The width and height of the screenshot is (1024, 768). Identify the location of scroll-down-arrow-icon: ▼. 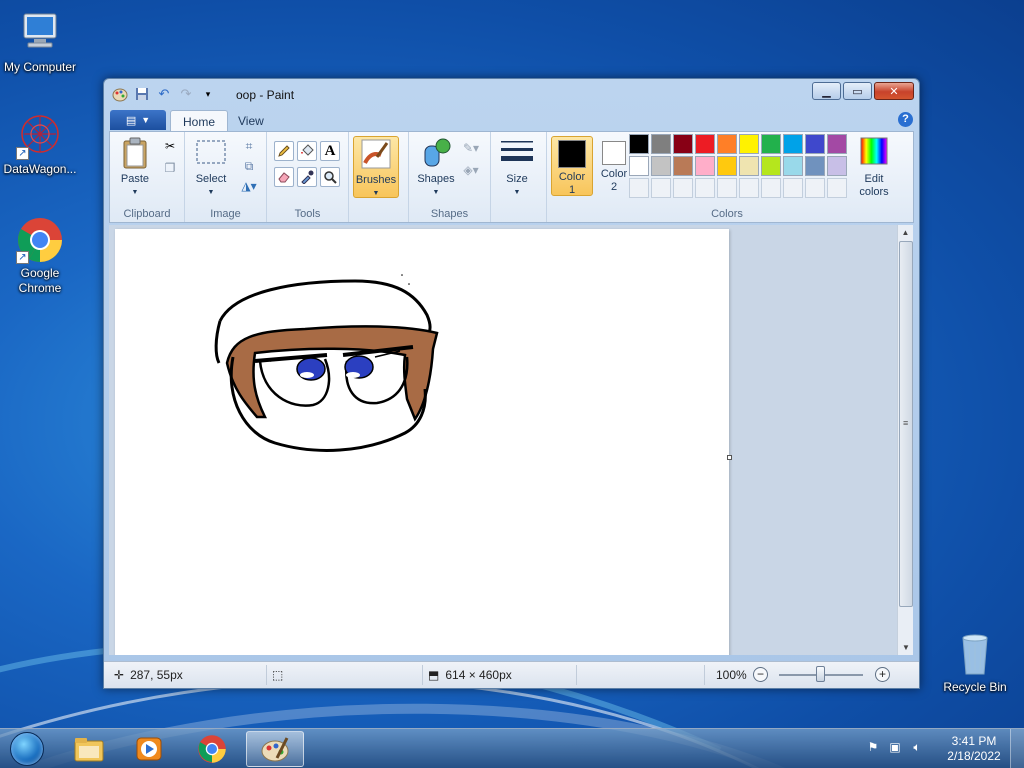
(906, 647).